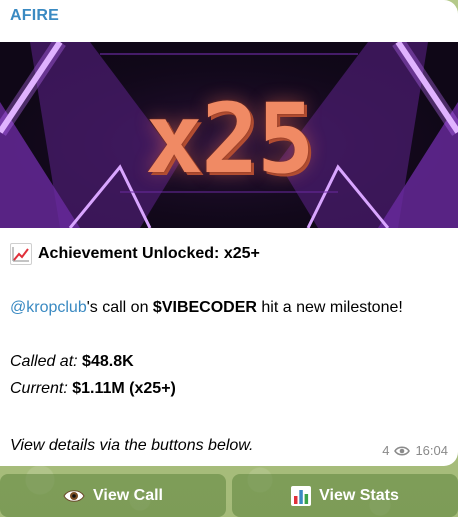  I want to click on message-time: 16:04, so click(431, 450).